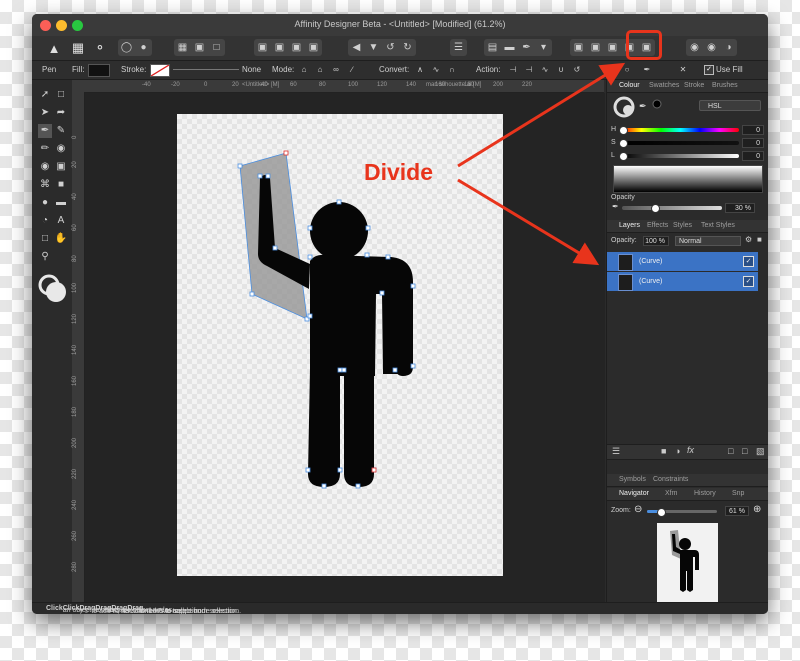 The width and height of the screenshot is (800, 661). I want to click on pixel-persona-icon: ▦, so click(78, 48).